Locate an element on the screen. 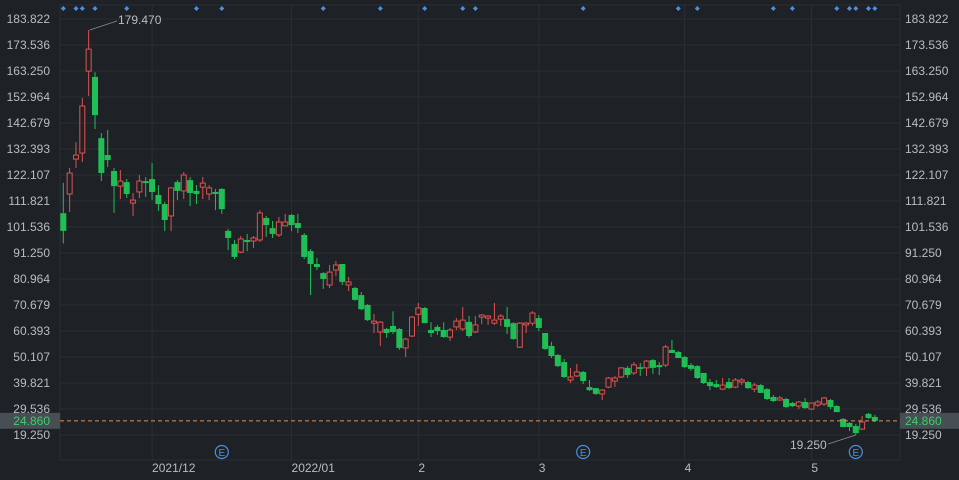 This screenshot has width=959, height=480. y-tick-label-left: 111.821 is located at coordinates (29, 201).